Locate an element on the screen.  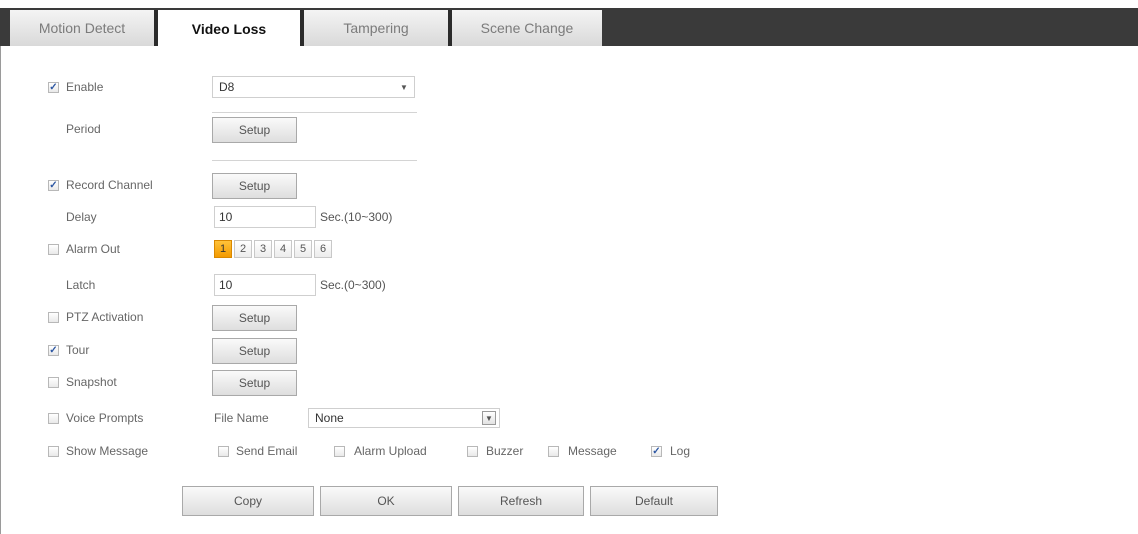
enable-checkbox: ✓ is located at coordinates (53, 87).